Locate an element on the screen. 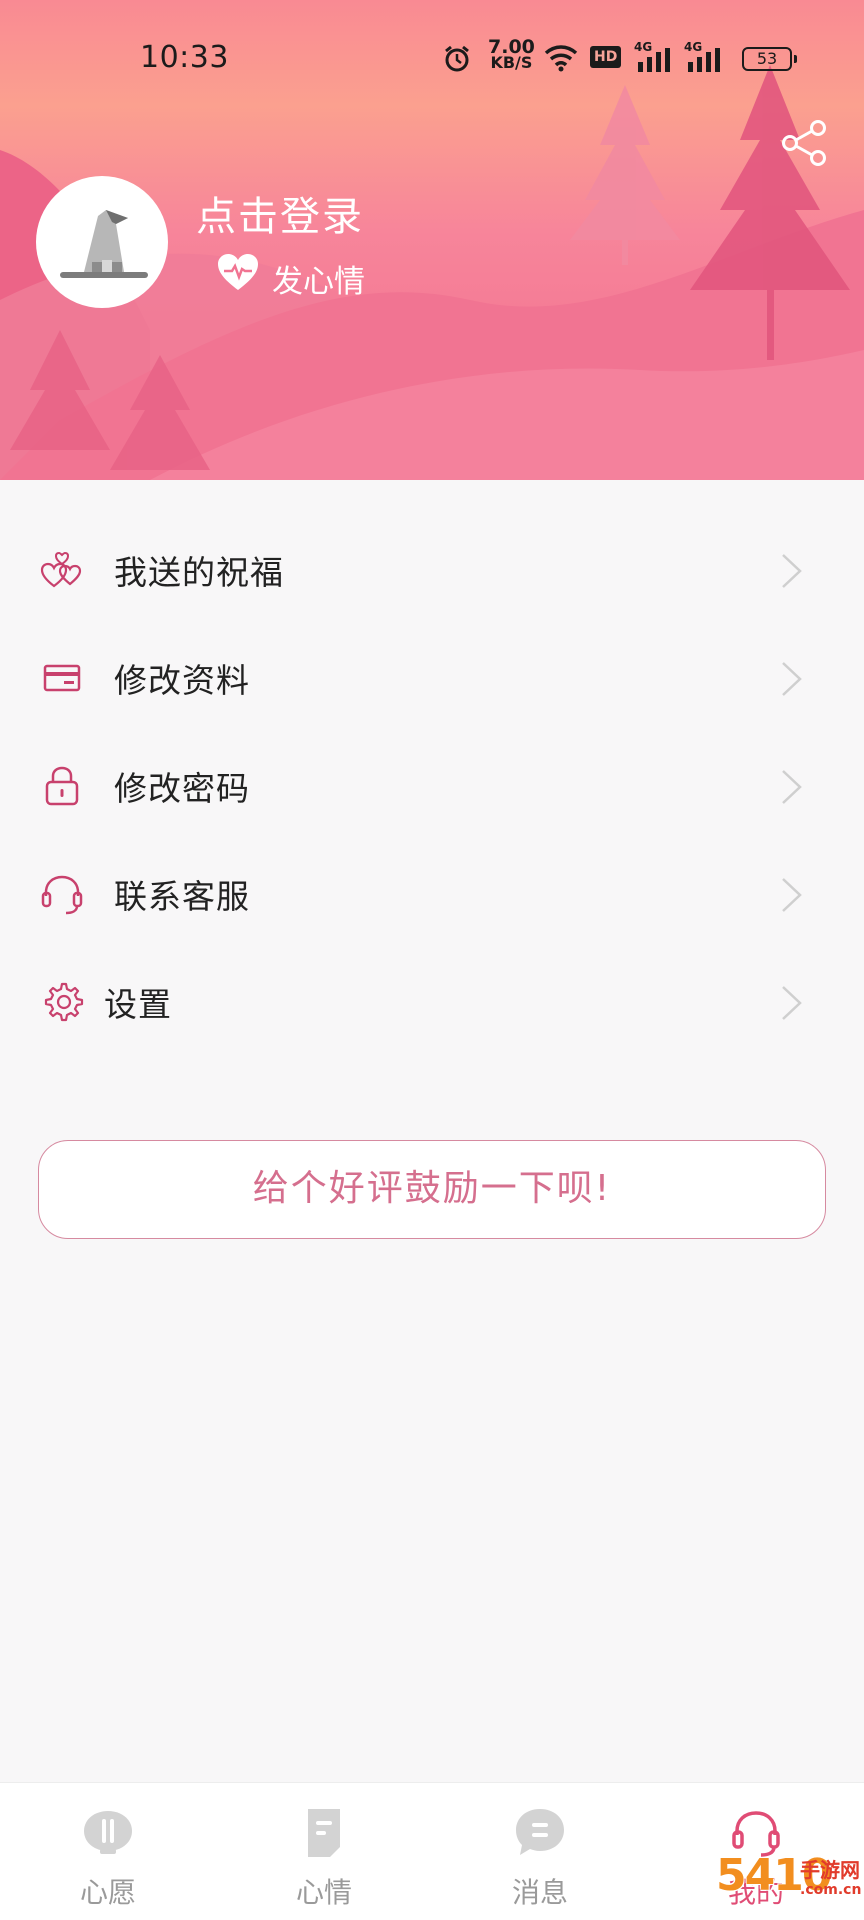 The width and height of the screenshot is (864, 1920). lock-icon is located at coordinates (62, 786).